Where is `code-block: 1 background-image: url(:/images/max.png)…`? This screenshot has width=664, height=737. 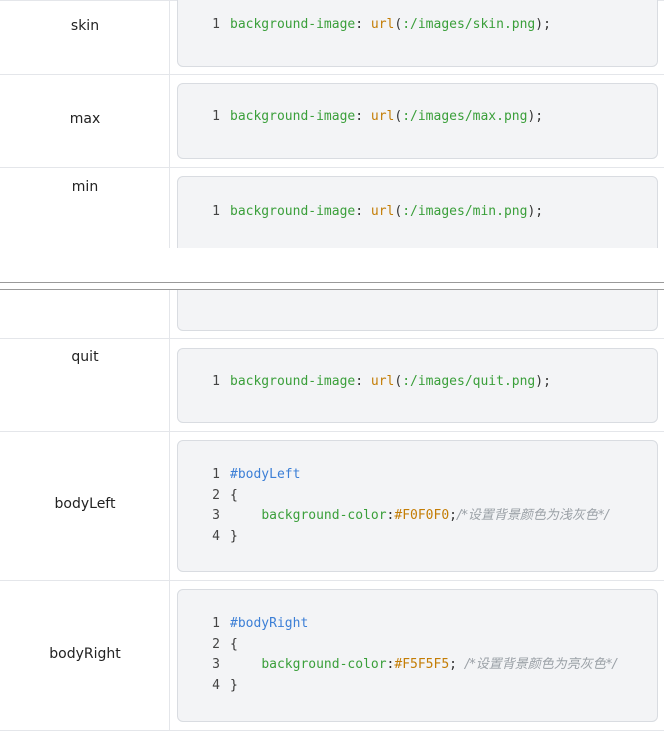 code-block: 1 background-image: url(:/images/max.png)… is located at coordinates (417, 121).